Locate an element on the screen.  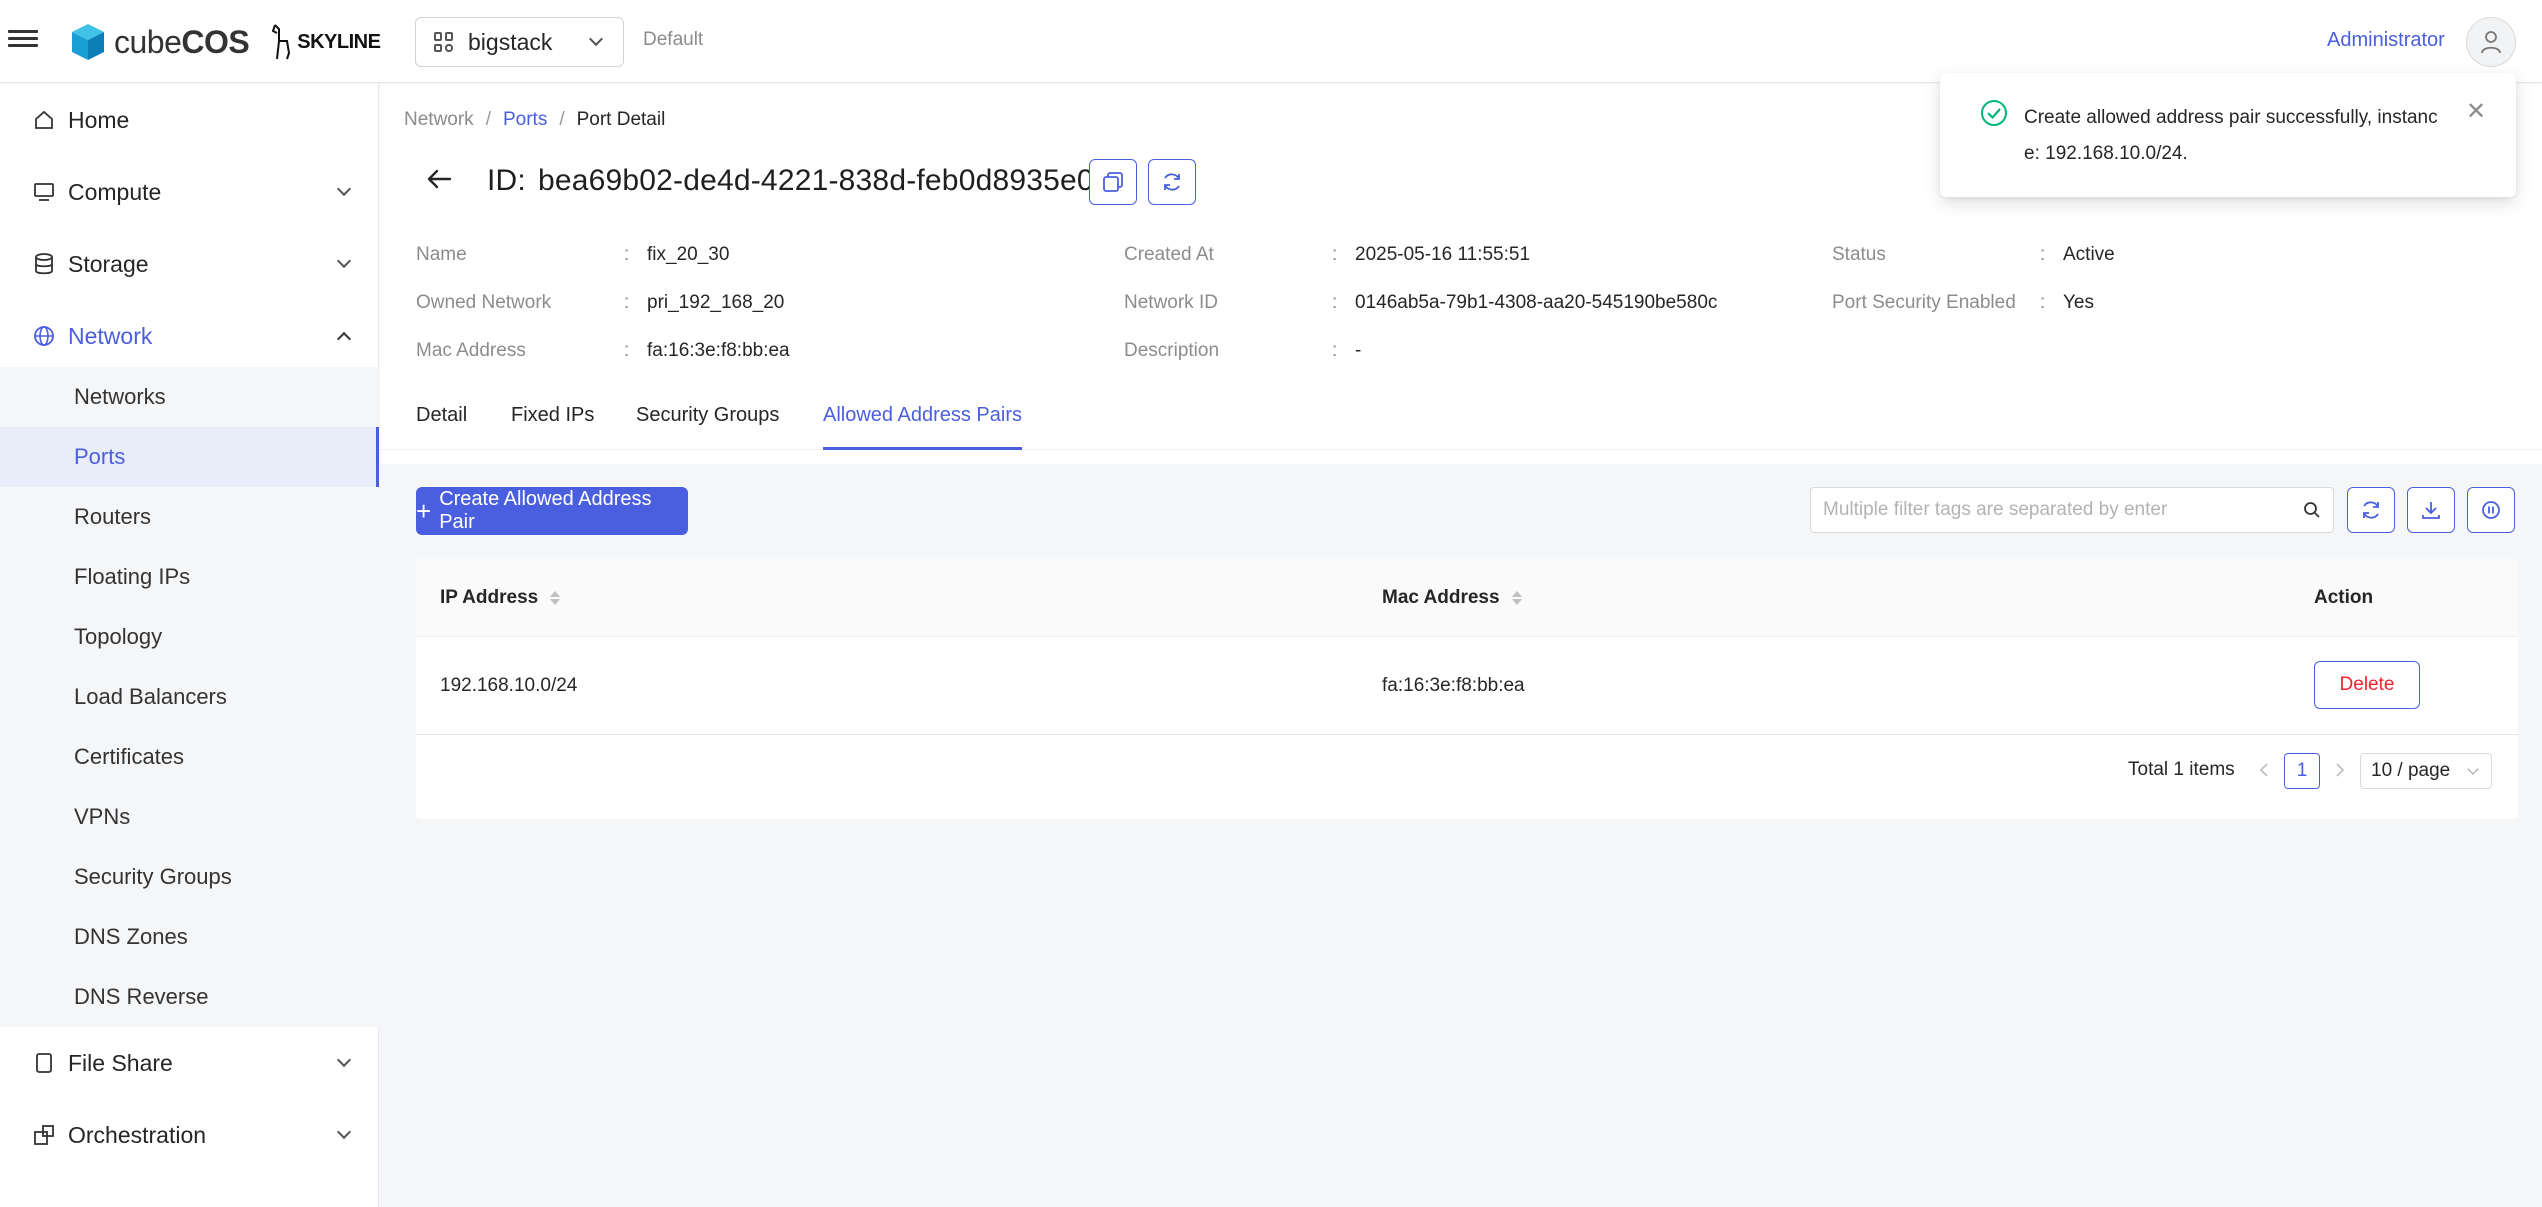
tab-security-groups: Security Groups is located at coordinates (707, 427).